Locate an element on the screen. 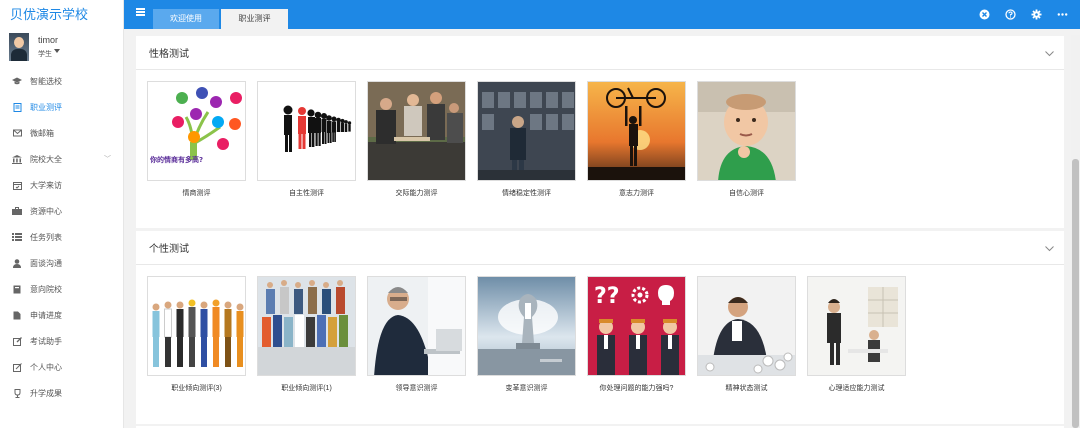  test-card-leadership: 领导意识测评 is located at coordinates (416, 334).